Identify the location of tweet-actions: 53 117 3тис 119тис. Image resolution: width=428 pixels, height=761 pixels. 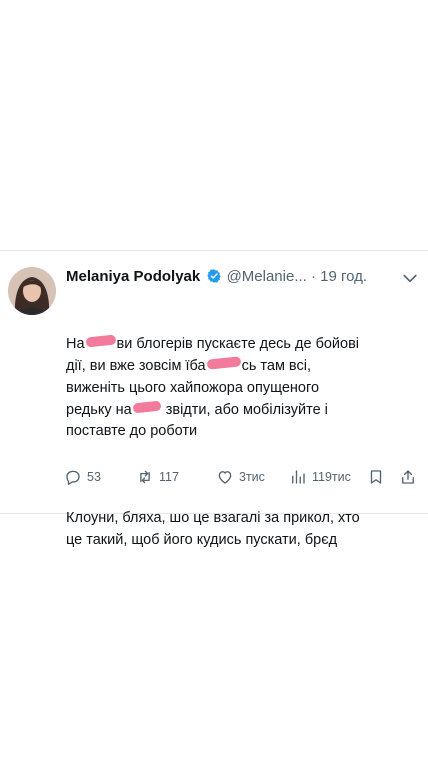
(240, 477).